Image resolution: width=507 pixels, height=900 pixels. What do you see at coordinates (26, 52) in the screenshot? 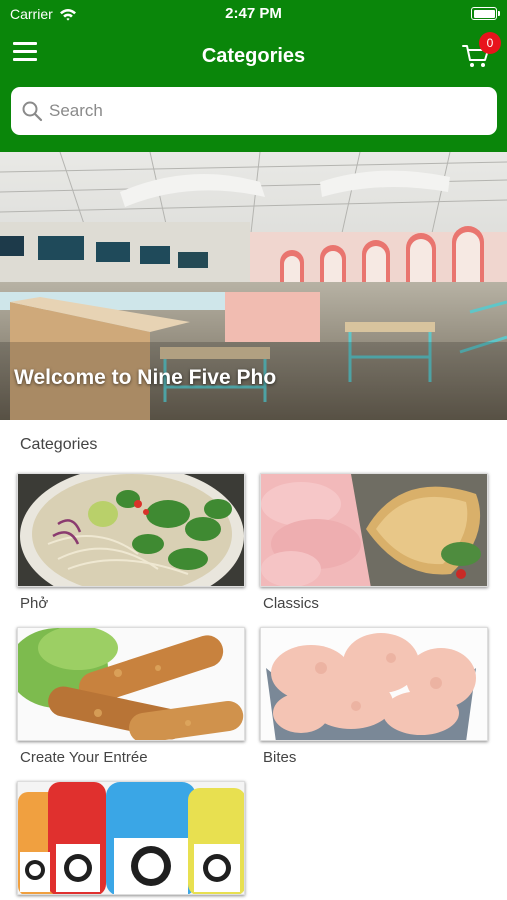
I see `menu-button` at bounding box center [26, 52].